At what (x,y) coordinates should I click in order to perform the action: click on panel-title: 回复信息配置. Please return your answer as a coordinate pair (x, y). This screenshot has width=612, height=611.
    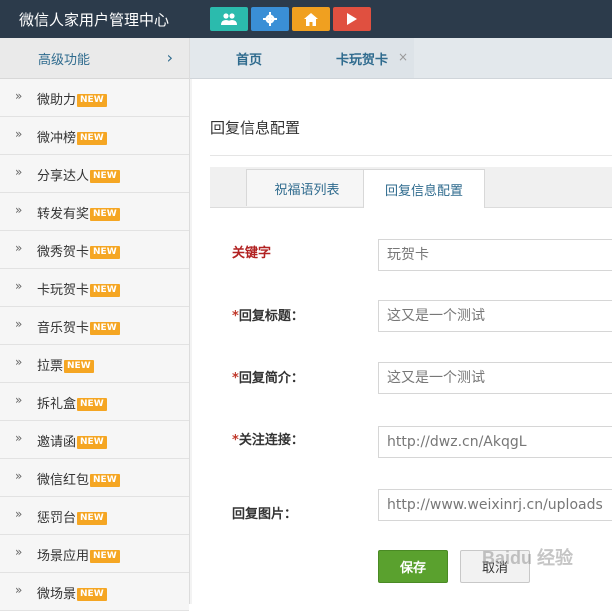
    Looking at the image, I should click on (255, 128).